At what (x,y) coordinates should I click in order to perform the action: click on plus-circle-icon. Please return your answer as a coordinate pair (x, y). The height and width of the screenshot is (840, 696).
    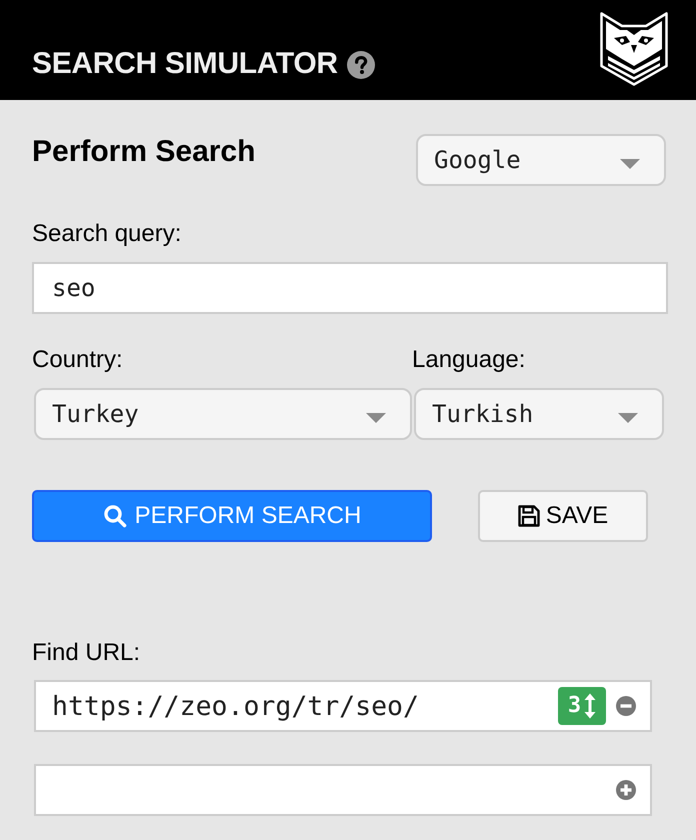
    Looking at the image, I should click on (626, 790).